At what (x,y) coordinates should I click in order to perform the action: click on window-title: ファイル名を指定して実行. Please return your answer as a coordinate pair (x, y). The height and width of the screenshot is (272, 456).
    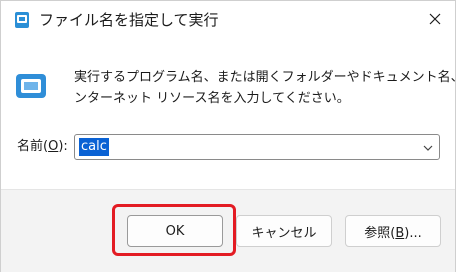
    Looking at the image, I should click on (129, 20).